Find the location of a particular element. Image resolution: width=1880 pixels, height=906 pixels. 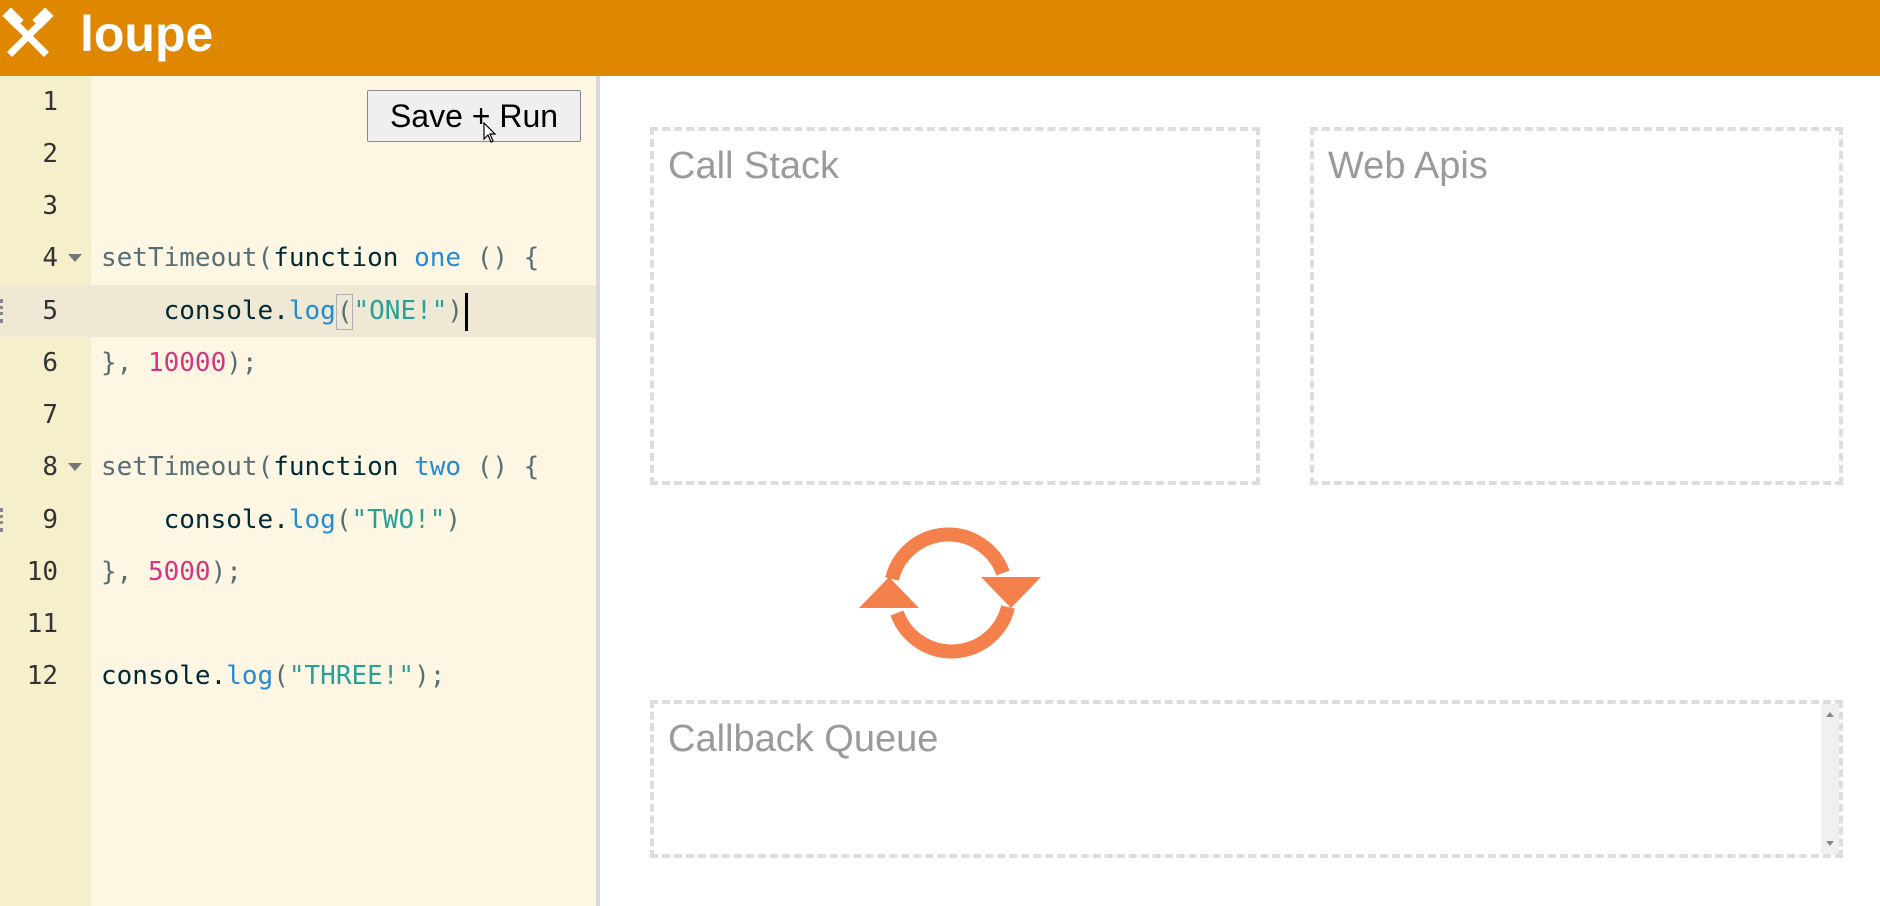

scroll-up-icon is located at coordinates (1830, 714).